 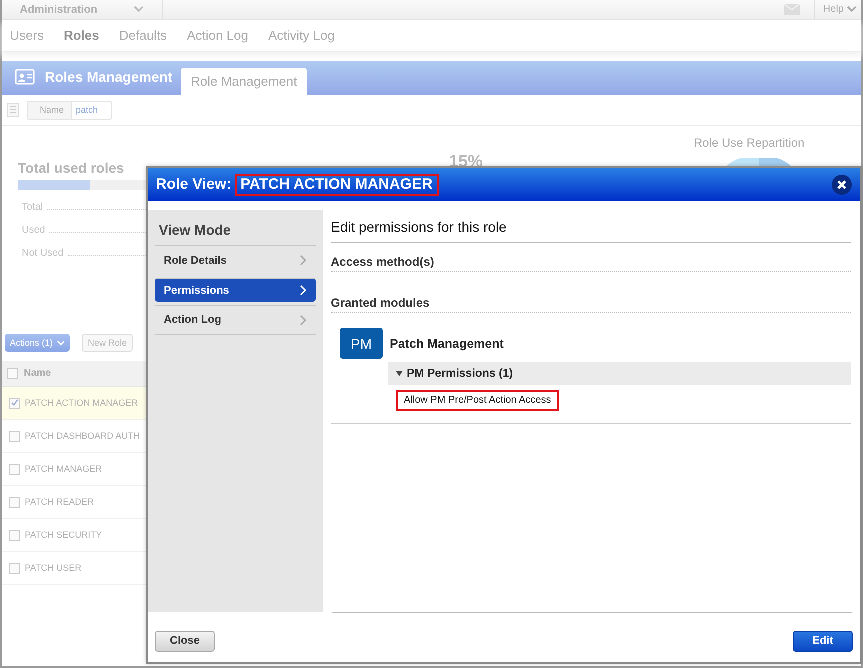 I want to click on close-button: Close, so click(x=185, y=641).